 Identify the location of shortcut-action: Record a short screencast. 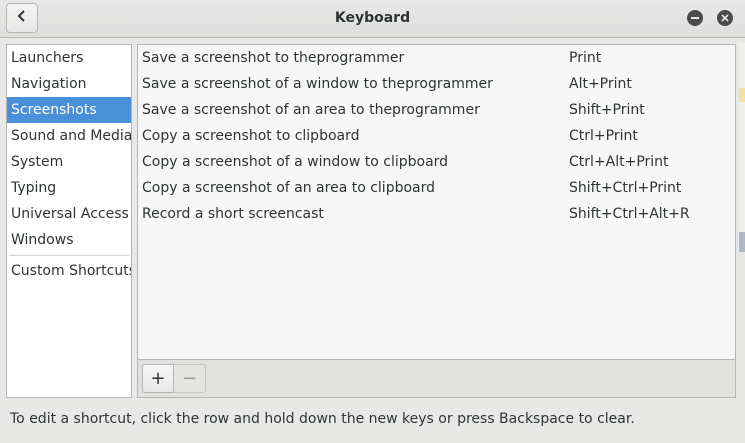
(233, 214).